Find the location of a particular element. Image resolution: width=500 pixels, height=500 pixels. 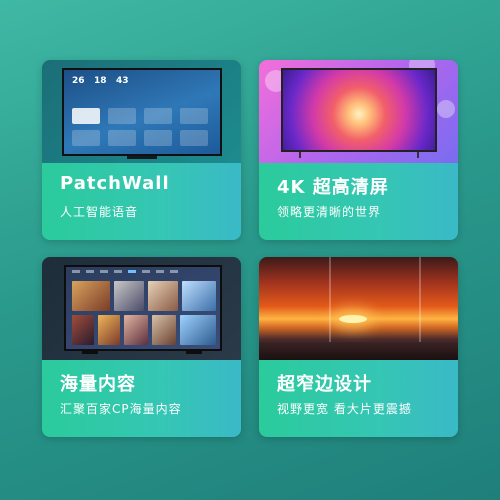

sunset-image is located at coordinates (358, 308).